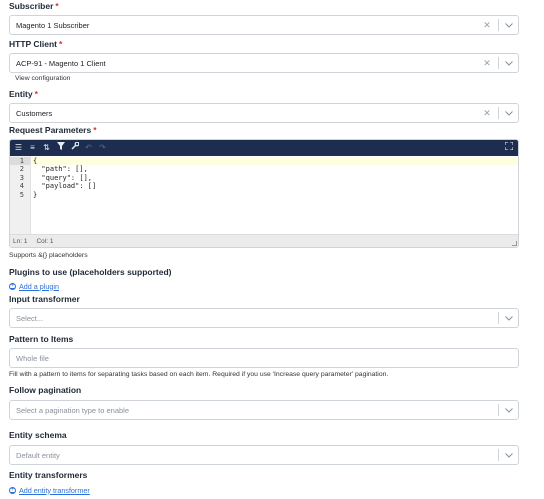 This screenshot has width=544, height=499. I want to click on entity-schema-label: Entity schema, so click(38, 435).